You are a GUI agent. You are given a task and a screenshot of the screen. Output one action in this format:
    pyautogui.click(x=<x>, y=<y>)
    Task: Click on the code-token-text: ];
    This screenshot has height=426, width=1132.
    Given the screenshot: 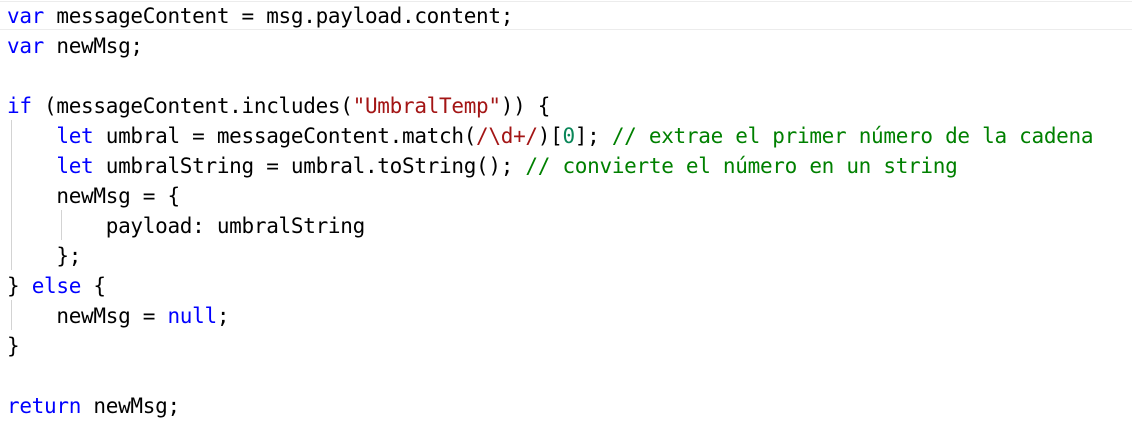 What is the action you would take?
    pyautogui.click(x=593, y=136)
    